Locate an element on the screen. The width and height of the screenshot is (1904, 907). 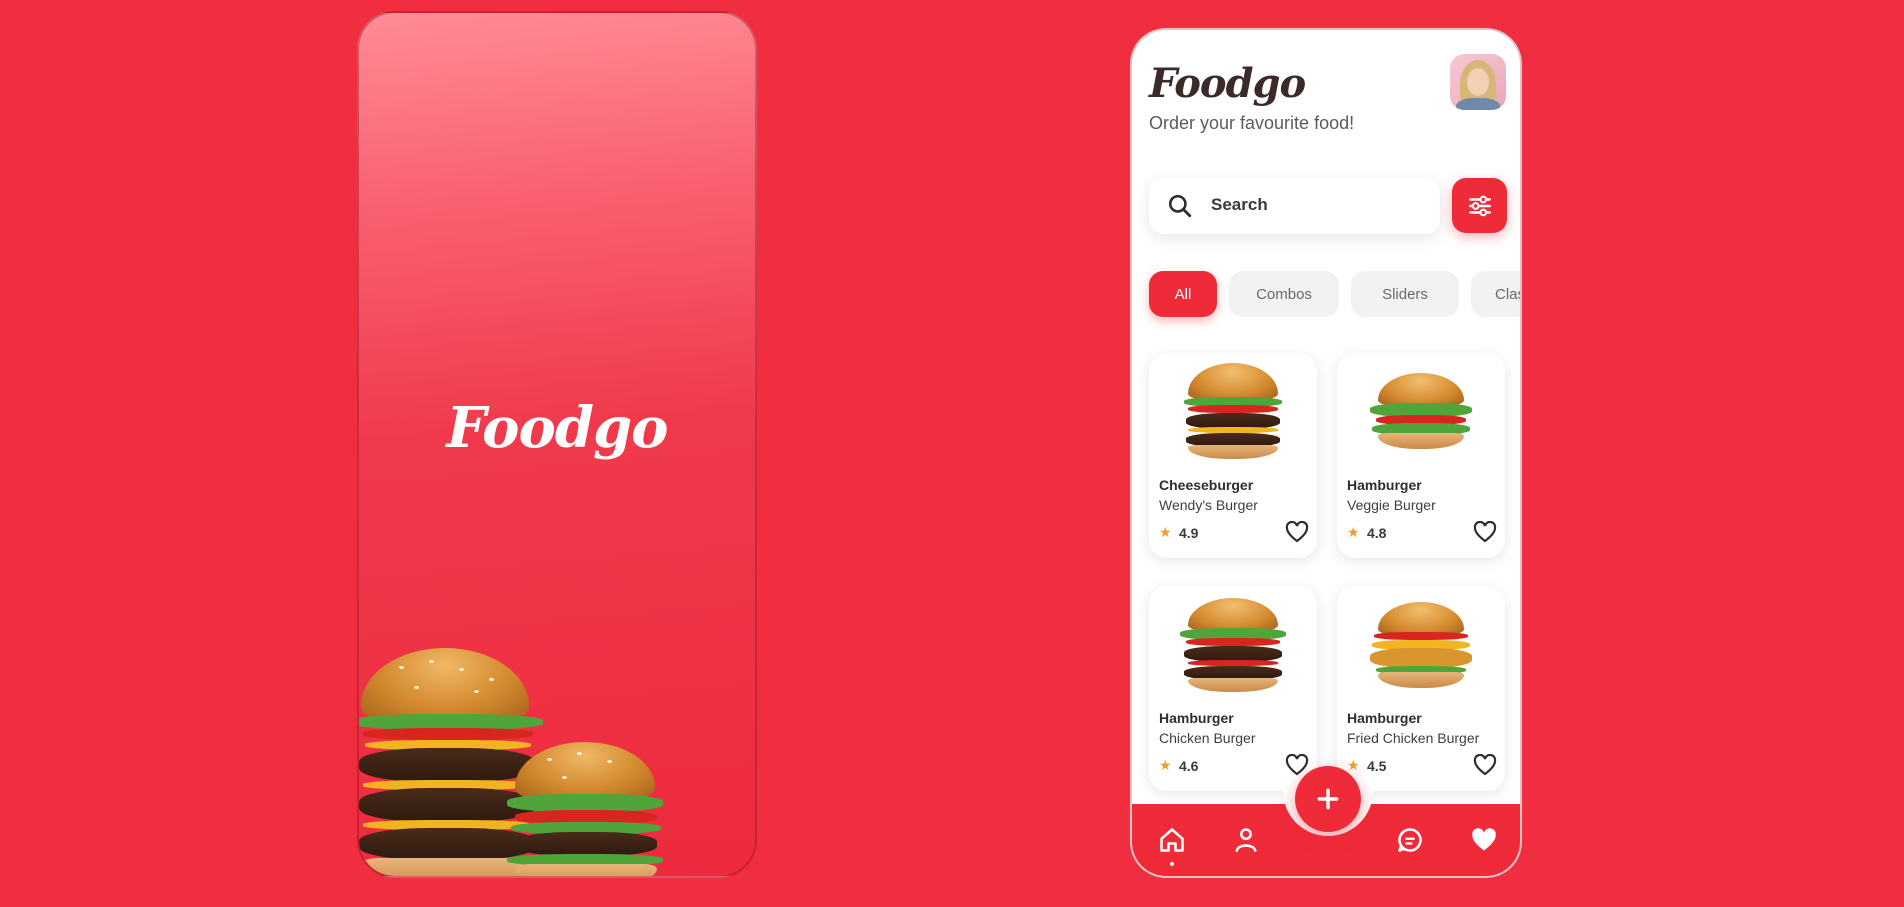
product-card: Hamburger Veggie Burger ★ 4.8 is located at coordinates (1421, 455).